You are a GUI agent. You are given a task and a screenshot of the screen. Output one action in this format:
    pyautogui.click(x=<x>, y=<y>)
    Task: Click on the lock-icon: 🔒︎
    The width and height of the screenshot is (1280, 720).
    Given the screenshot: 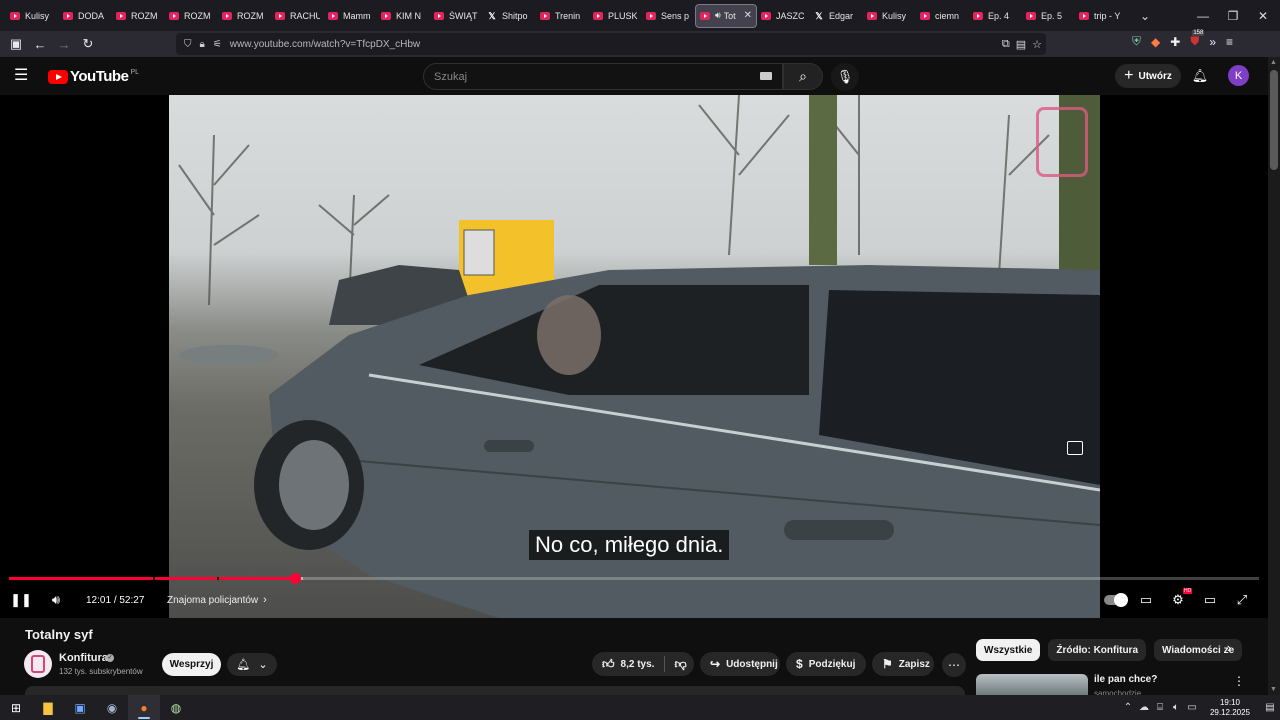 What is the action you would take?
    pyautogui.click(x=202, y=44)
    